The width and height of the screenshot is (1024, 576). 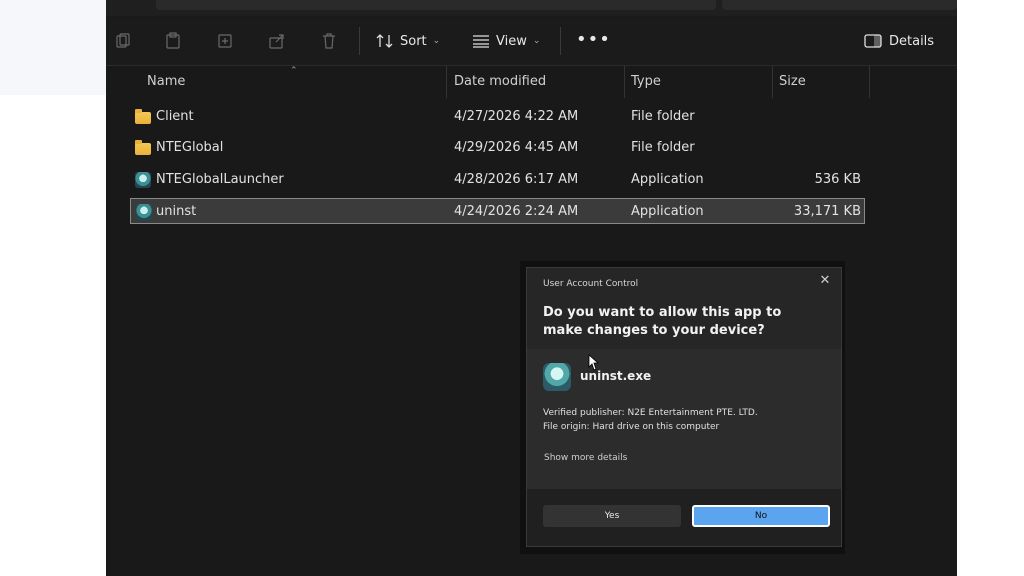 I want to click on column-header-type: Type, so click(x=646, y=82).